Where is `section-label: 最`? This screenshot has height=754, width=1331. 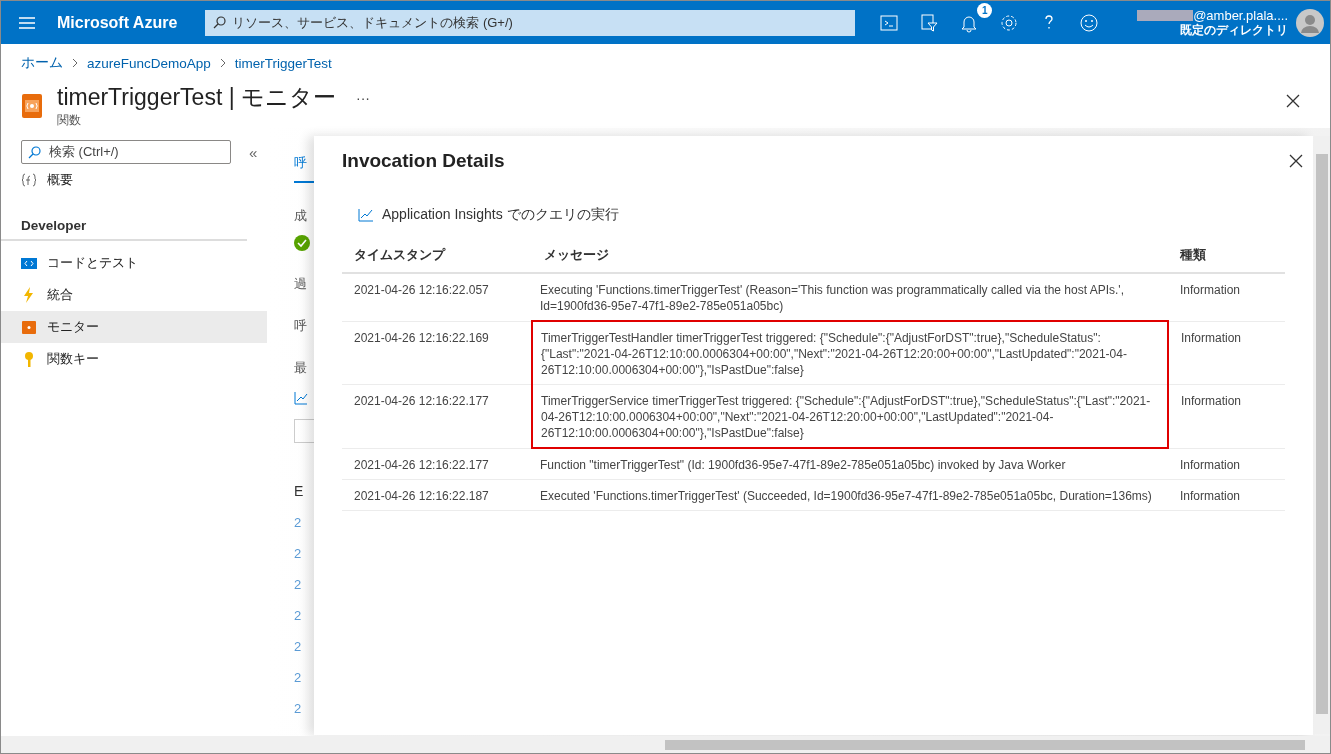 section-label: 最 is located at coordinates (300, 368).